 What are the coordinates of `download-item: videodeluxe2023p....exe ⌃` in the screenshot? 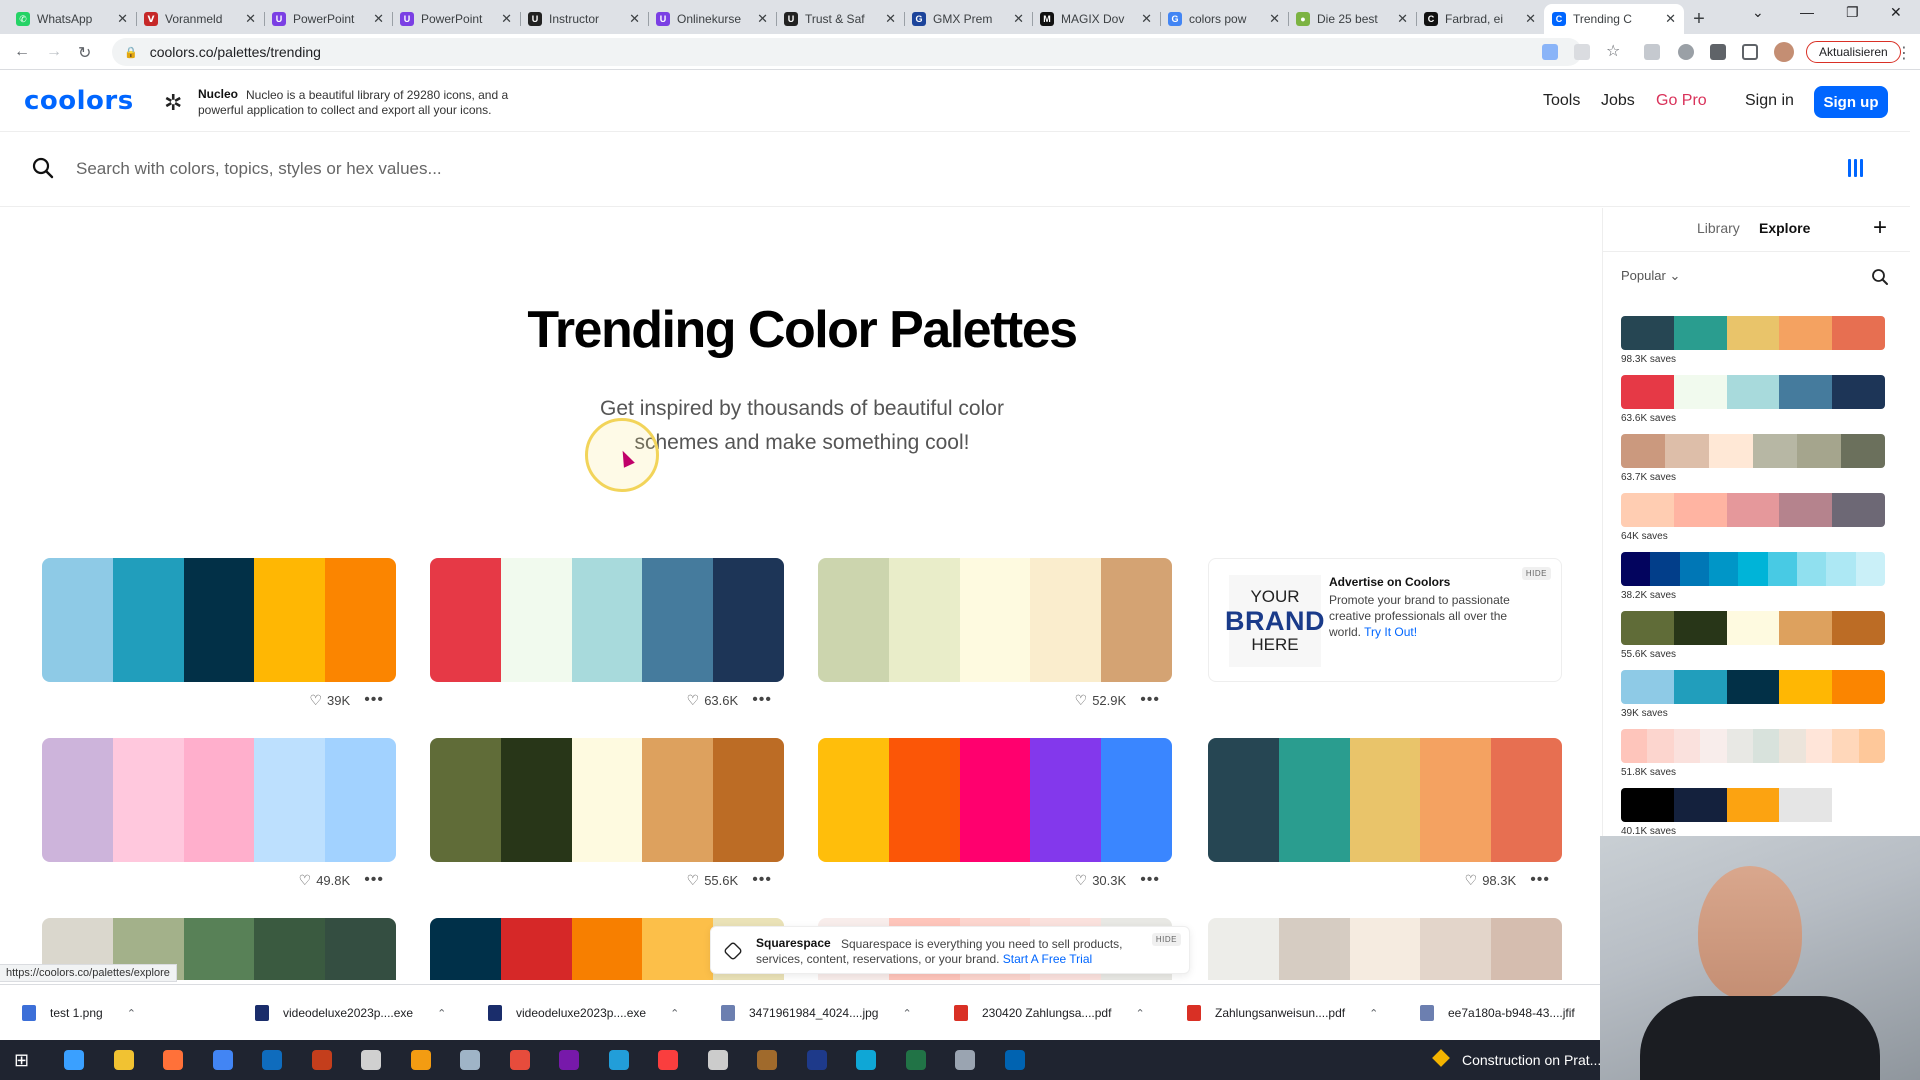 It's located at (350, 1013).